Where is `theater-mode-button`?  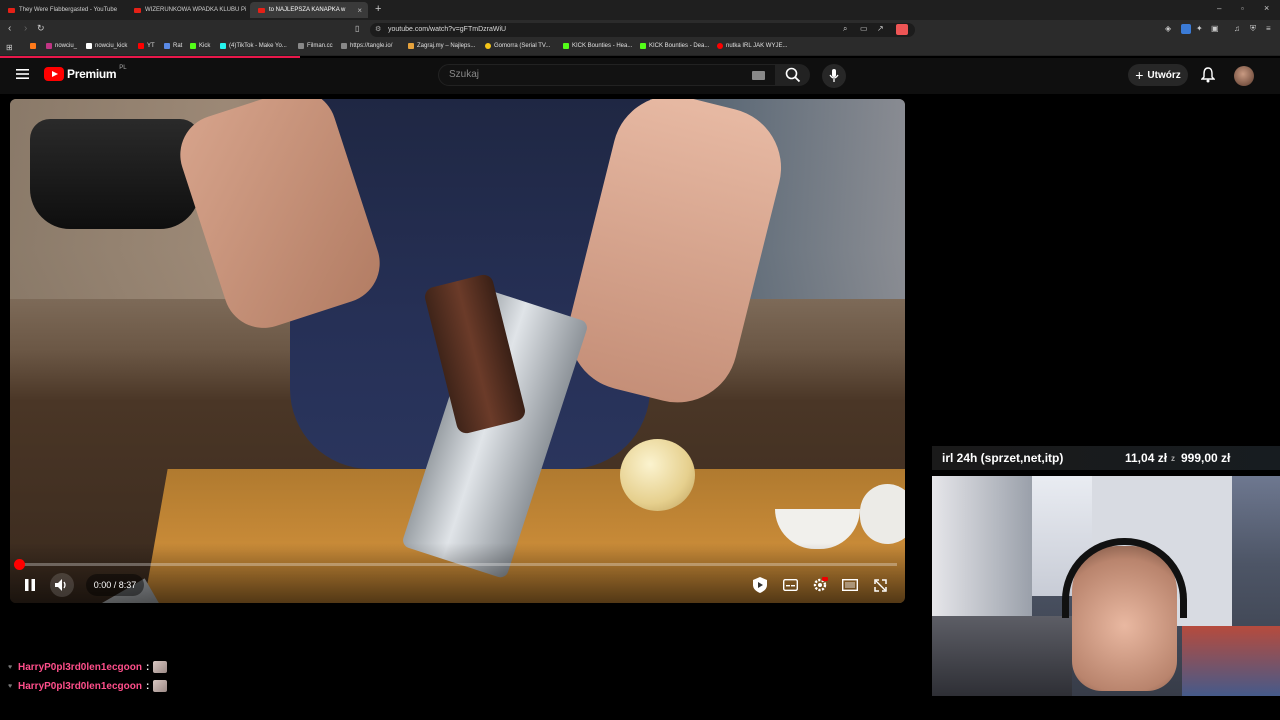 theater-mode-button is located at coordinates (850, 585).